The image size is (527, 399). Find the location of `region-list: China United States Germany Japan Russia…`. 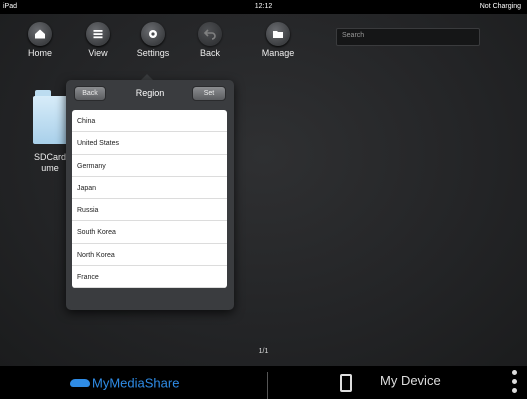

region-list: China United States Germany Japan Russia… is located at coordinates (149, 199).